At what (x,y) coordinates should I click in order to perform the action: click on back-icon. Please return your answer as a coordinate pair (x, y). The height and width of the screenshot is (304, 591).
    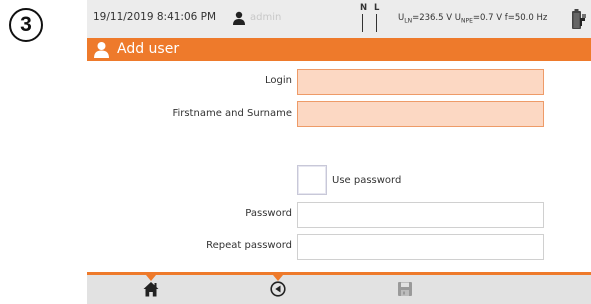
    Looking at the image, I should click on (278, 289).